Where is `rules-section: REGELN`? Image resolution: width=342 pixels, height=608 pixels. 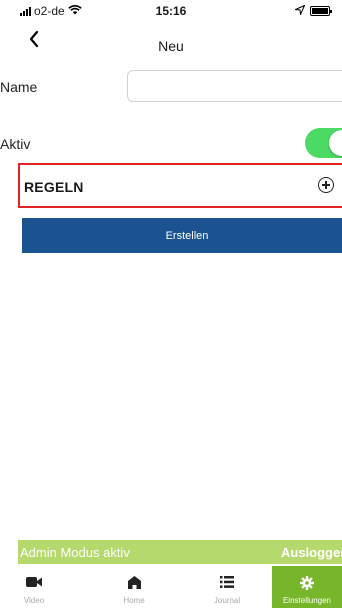
rules-section: REGELN is located at coordinates (180, 185).